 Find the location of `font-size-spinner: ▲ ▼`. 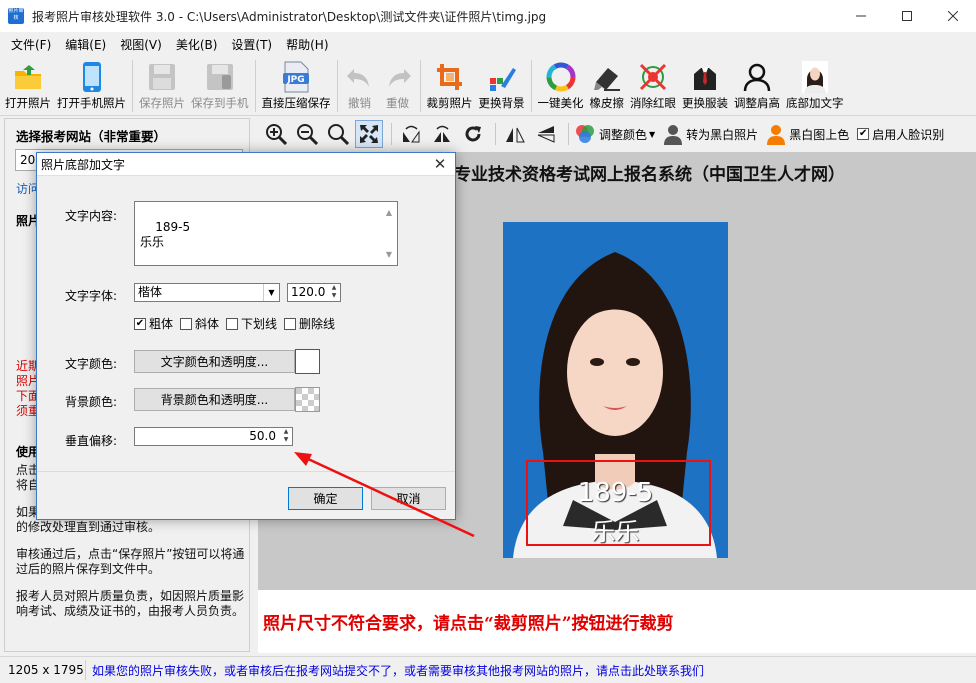

font-size-spinner: ▲ ▼ is located at coordinates (334, 292).